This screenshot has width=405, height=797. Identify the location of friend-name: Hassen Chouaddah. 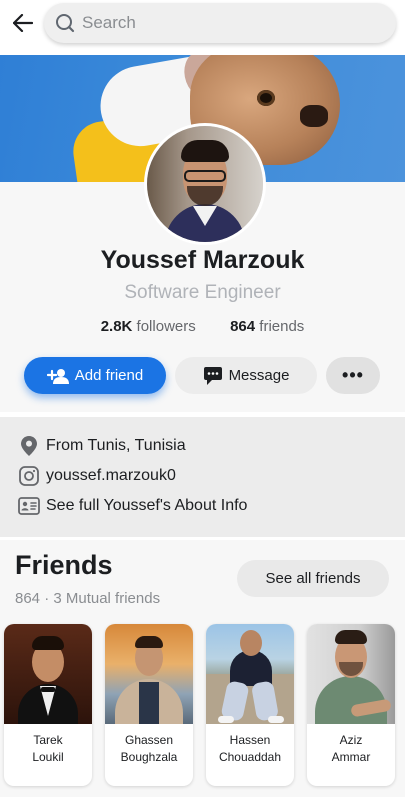
(250, 748).